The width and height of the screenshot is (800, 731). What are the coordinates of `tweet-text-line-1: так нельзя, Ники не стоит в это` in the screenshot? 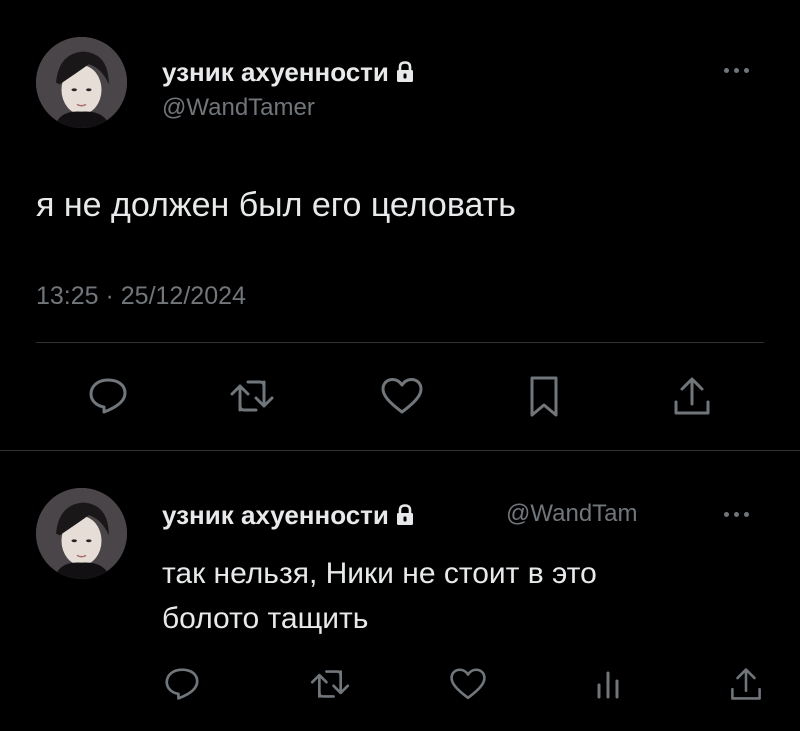 It's located at (379, 573).